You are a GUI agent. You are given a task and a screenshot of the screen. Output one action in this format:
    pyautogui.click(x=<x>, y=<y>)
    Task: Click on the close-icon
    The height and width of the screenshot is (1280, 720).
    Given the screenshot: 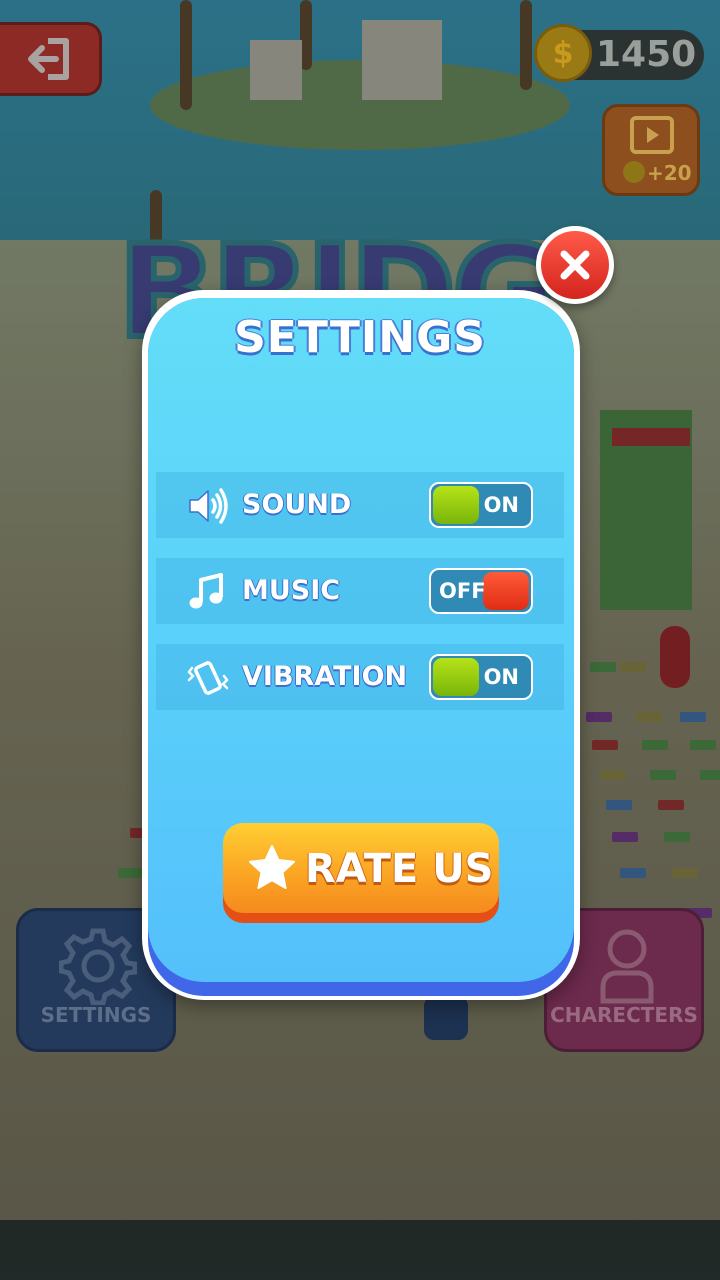 What is the action you would take?
    pyautogui.click(x=575, y=265)
    